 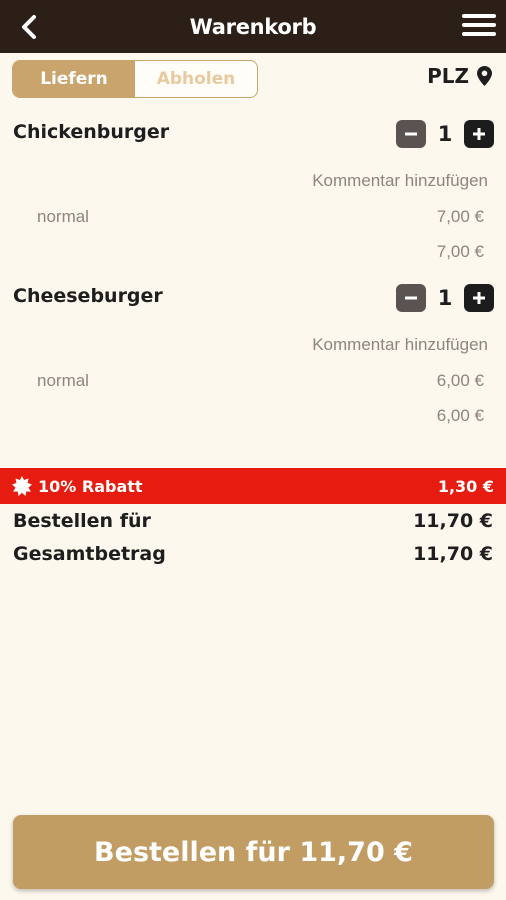 What do you see at coordinates (465, 486) in the screenshot?
I see `discount-amount: 1,30 €` at bounding box center [465, 486].